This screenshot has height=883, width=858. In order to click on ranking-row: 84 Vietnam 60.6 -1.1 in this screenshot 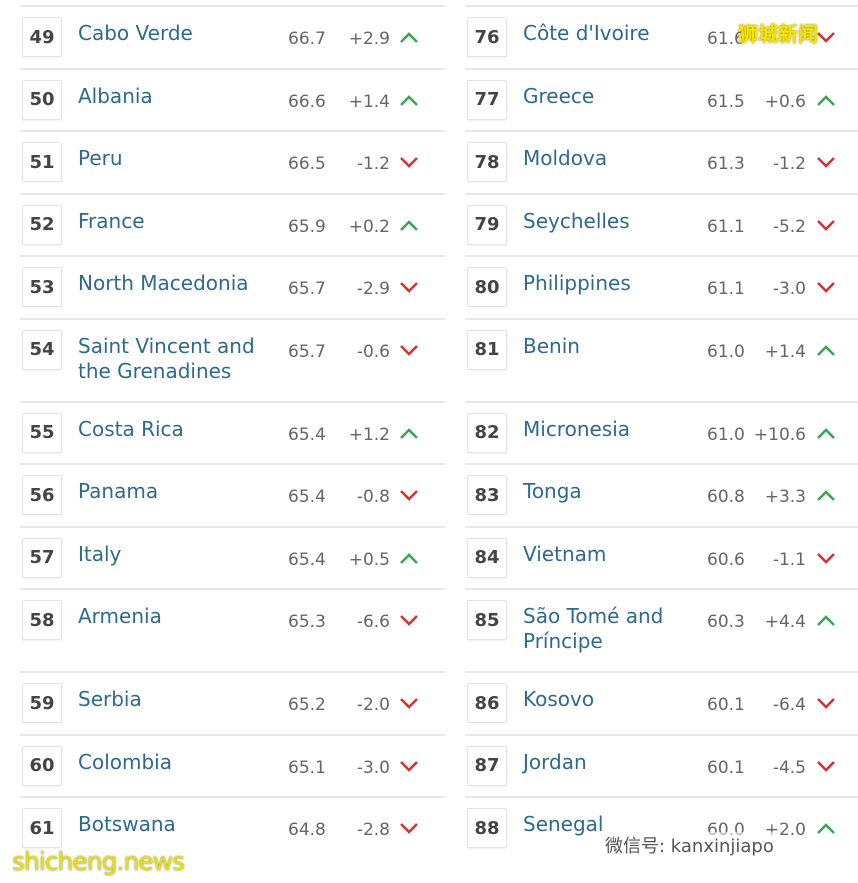, I will do `click(661, 557)`.